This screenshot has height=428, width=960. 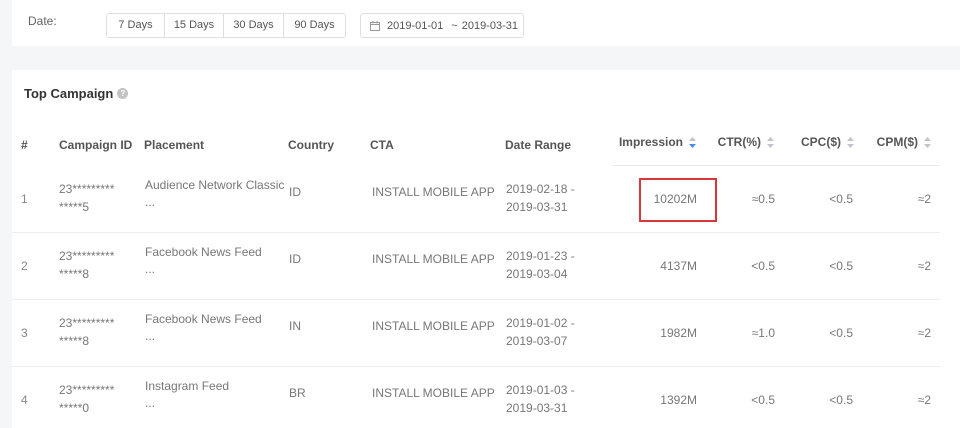 What do you see at coordinates (650, 142) in the screenshot?
I see `col-header-impression-label: Impression` at bounding box center [650, 142].